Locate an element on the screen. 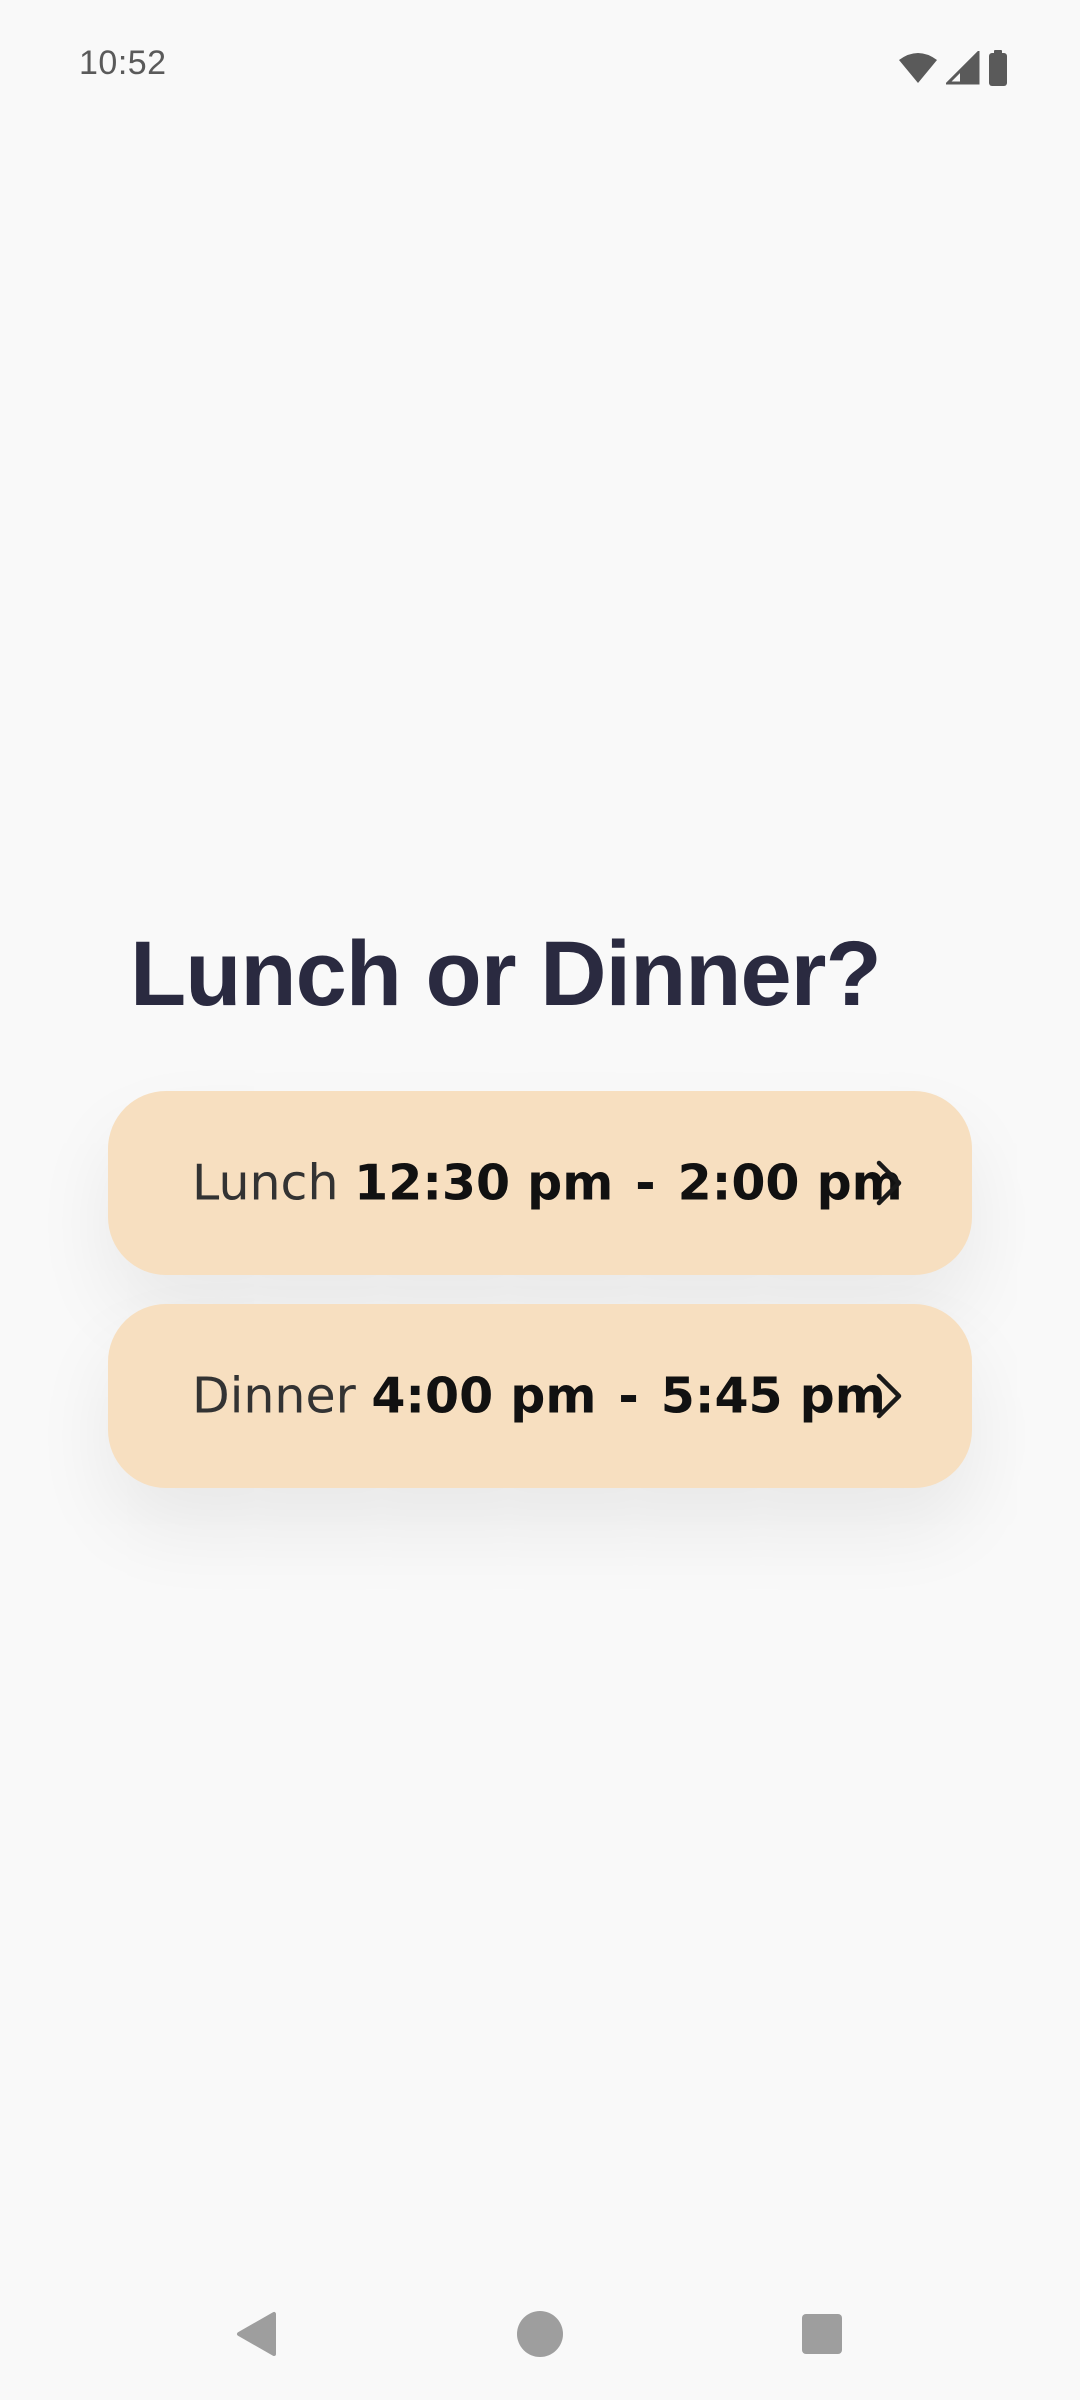  dinner-start-time: 4:00 pm is located at coordinates (484, 1396).